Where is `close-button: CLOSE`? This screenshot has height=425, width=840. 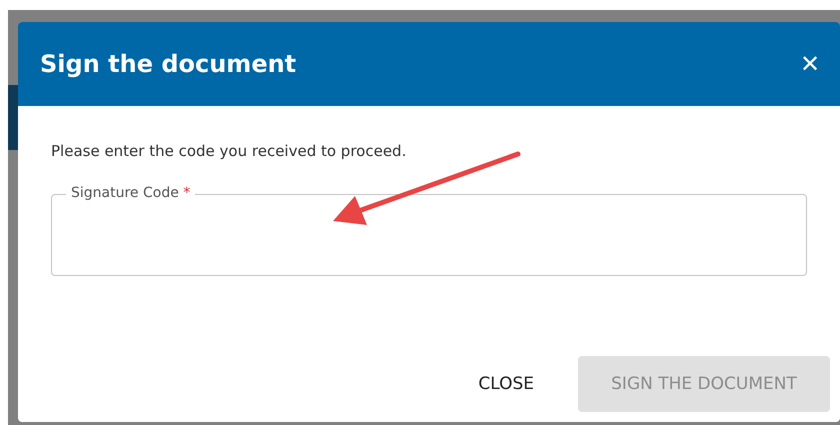
close-button: CLOSE is located at coordinates (506, 384).